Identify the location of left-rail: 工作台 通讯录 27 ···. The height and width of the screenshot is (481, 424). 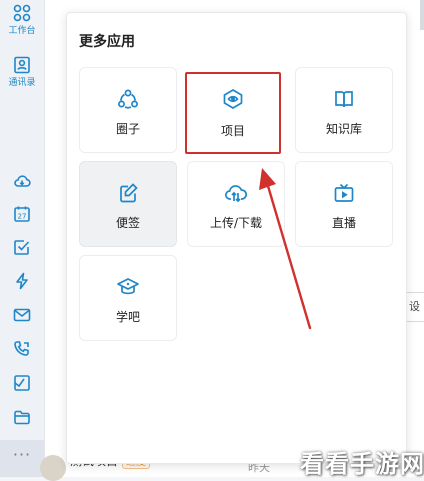
(22, 238).